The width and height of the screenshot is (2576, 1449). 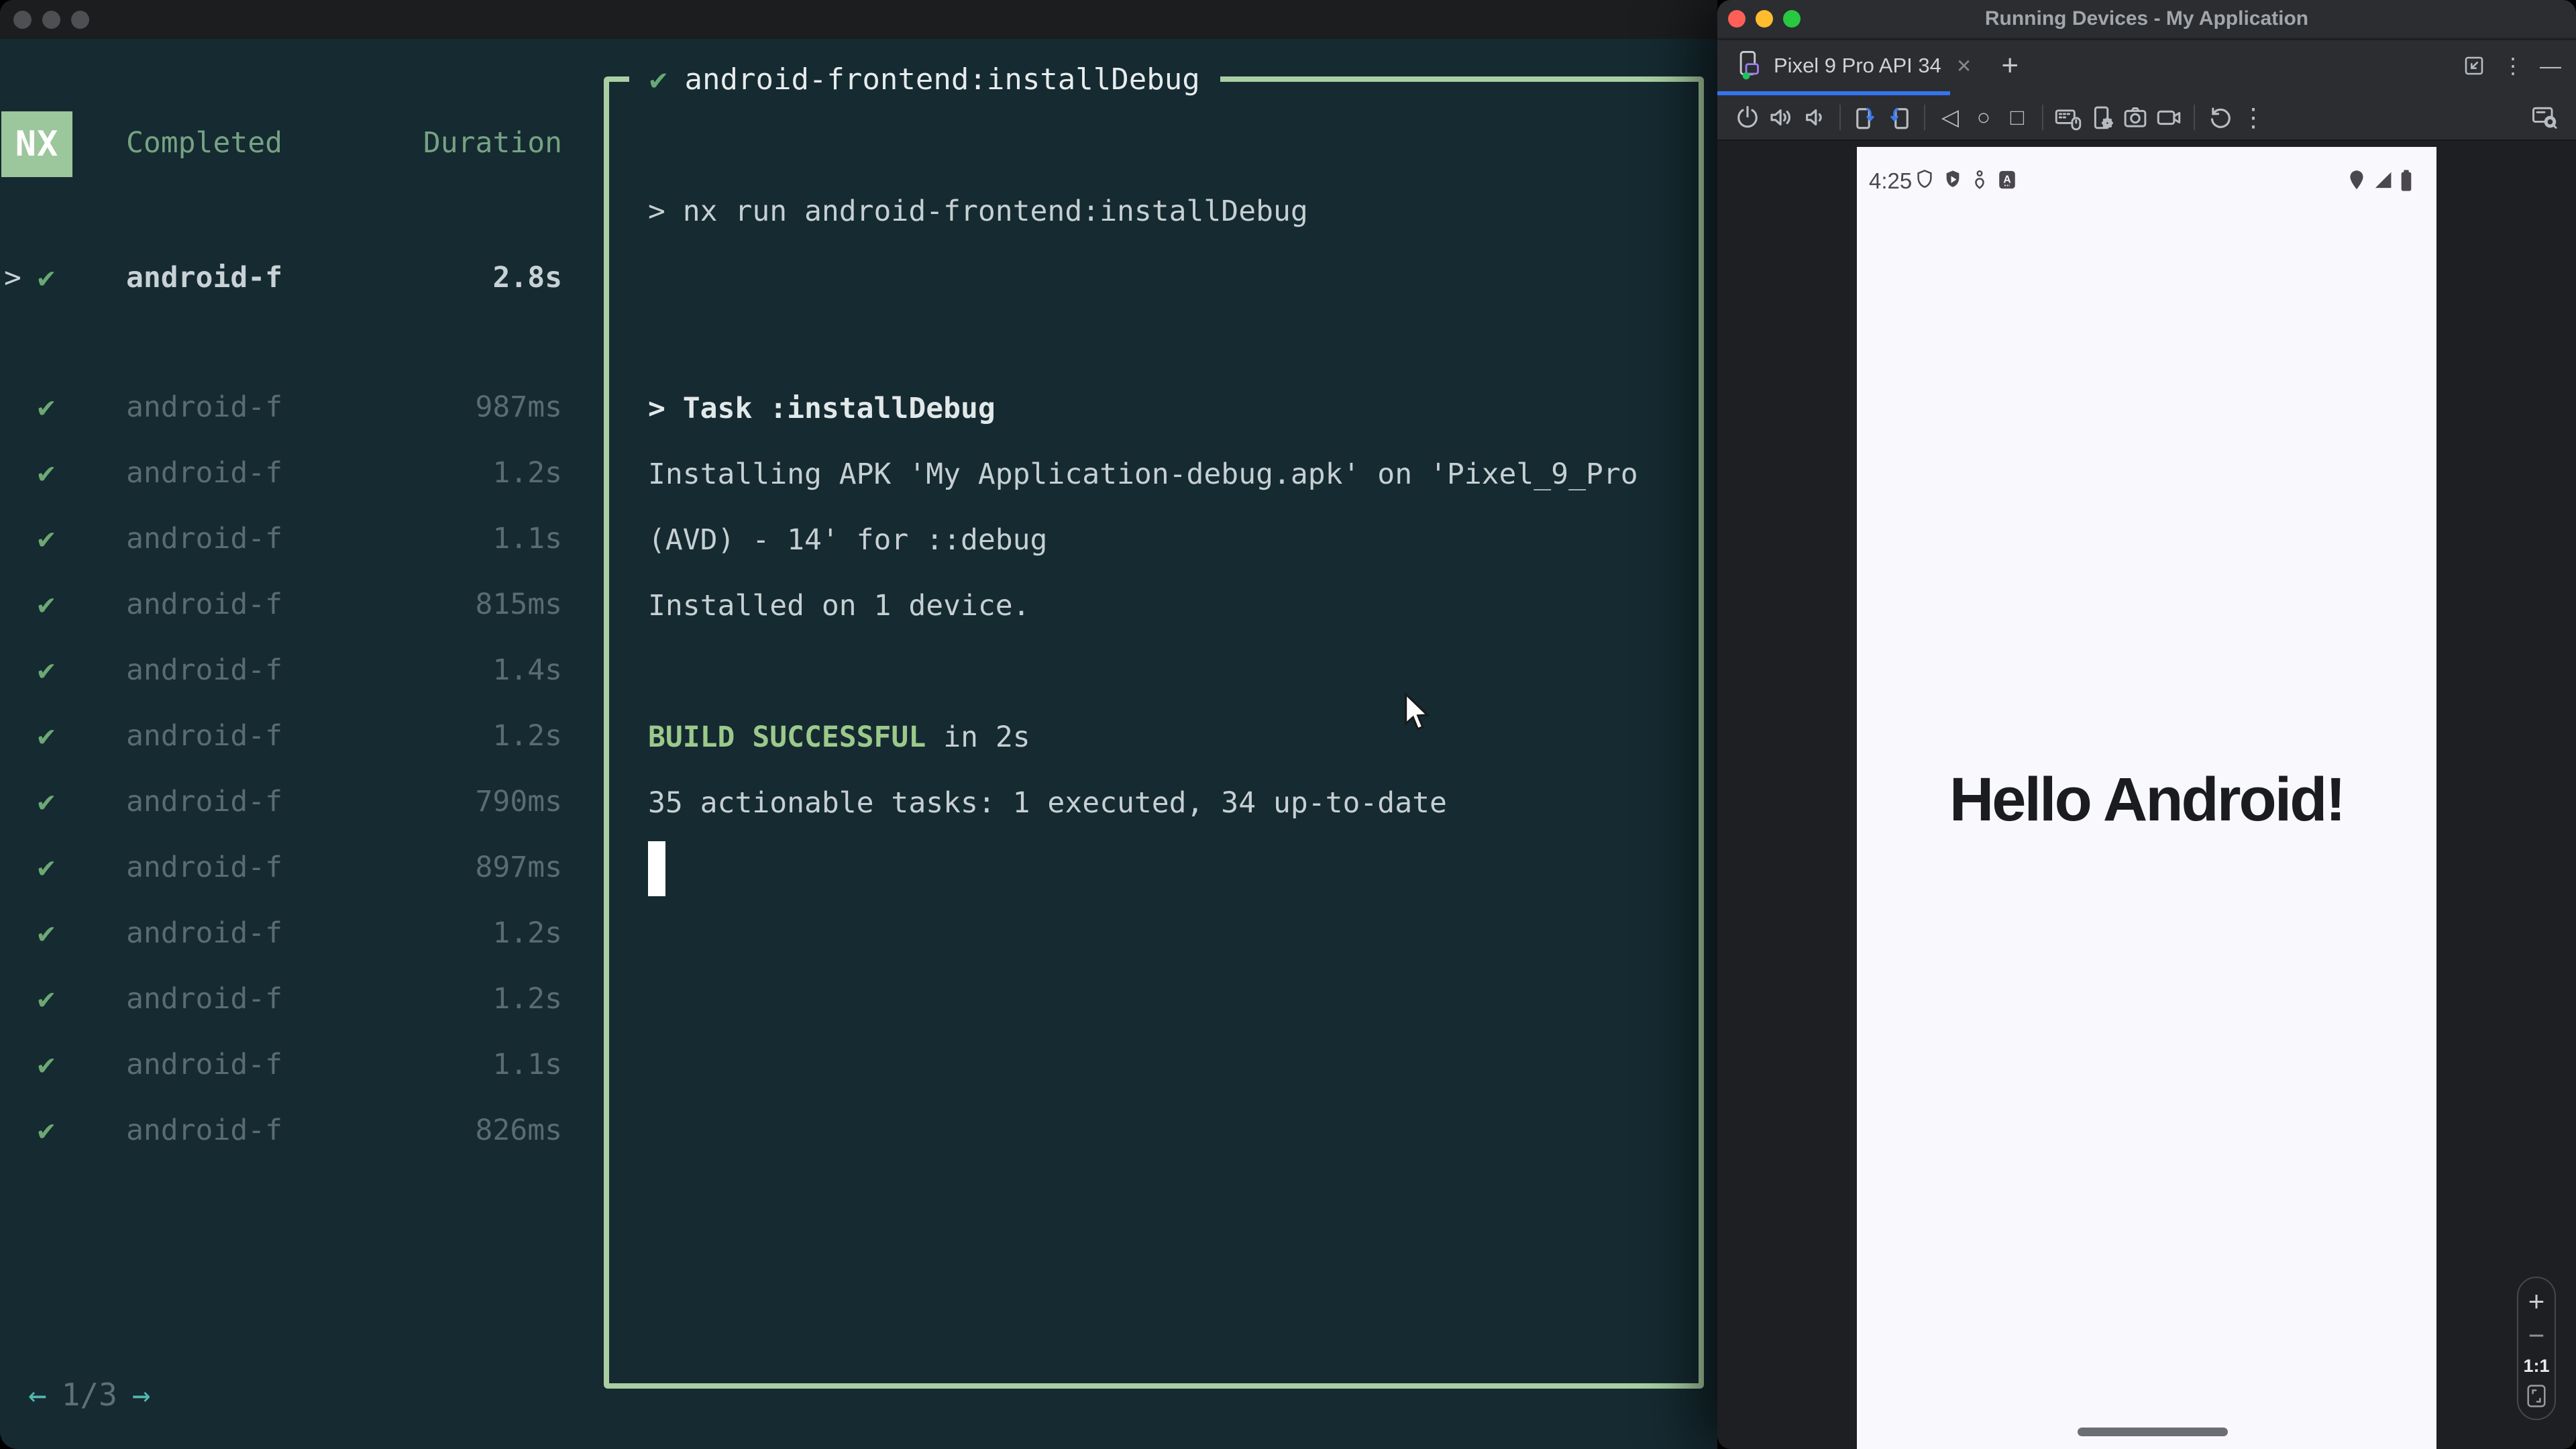 What do you see at coordinates (302, 802) in the screenshot?
I see `task-row: ✔ android-f 790ms` at bounding box center [302, 802].